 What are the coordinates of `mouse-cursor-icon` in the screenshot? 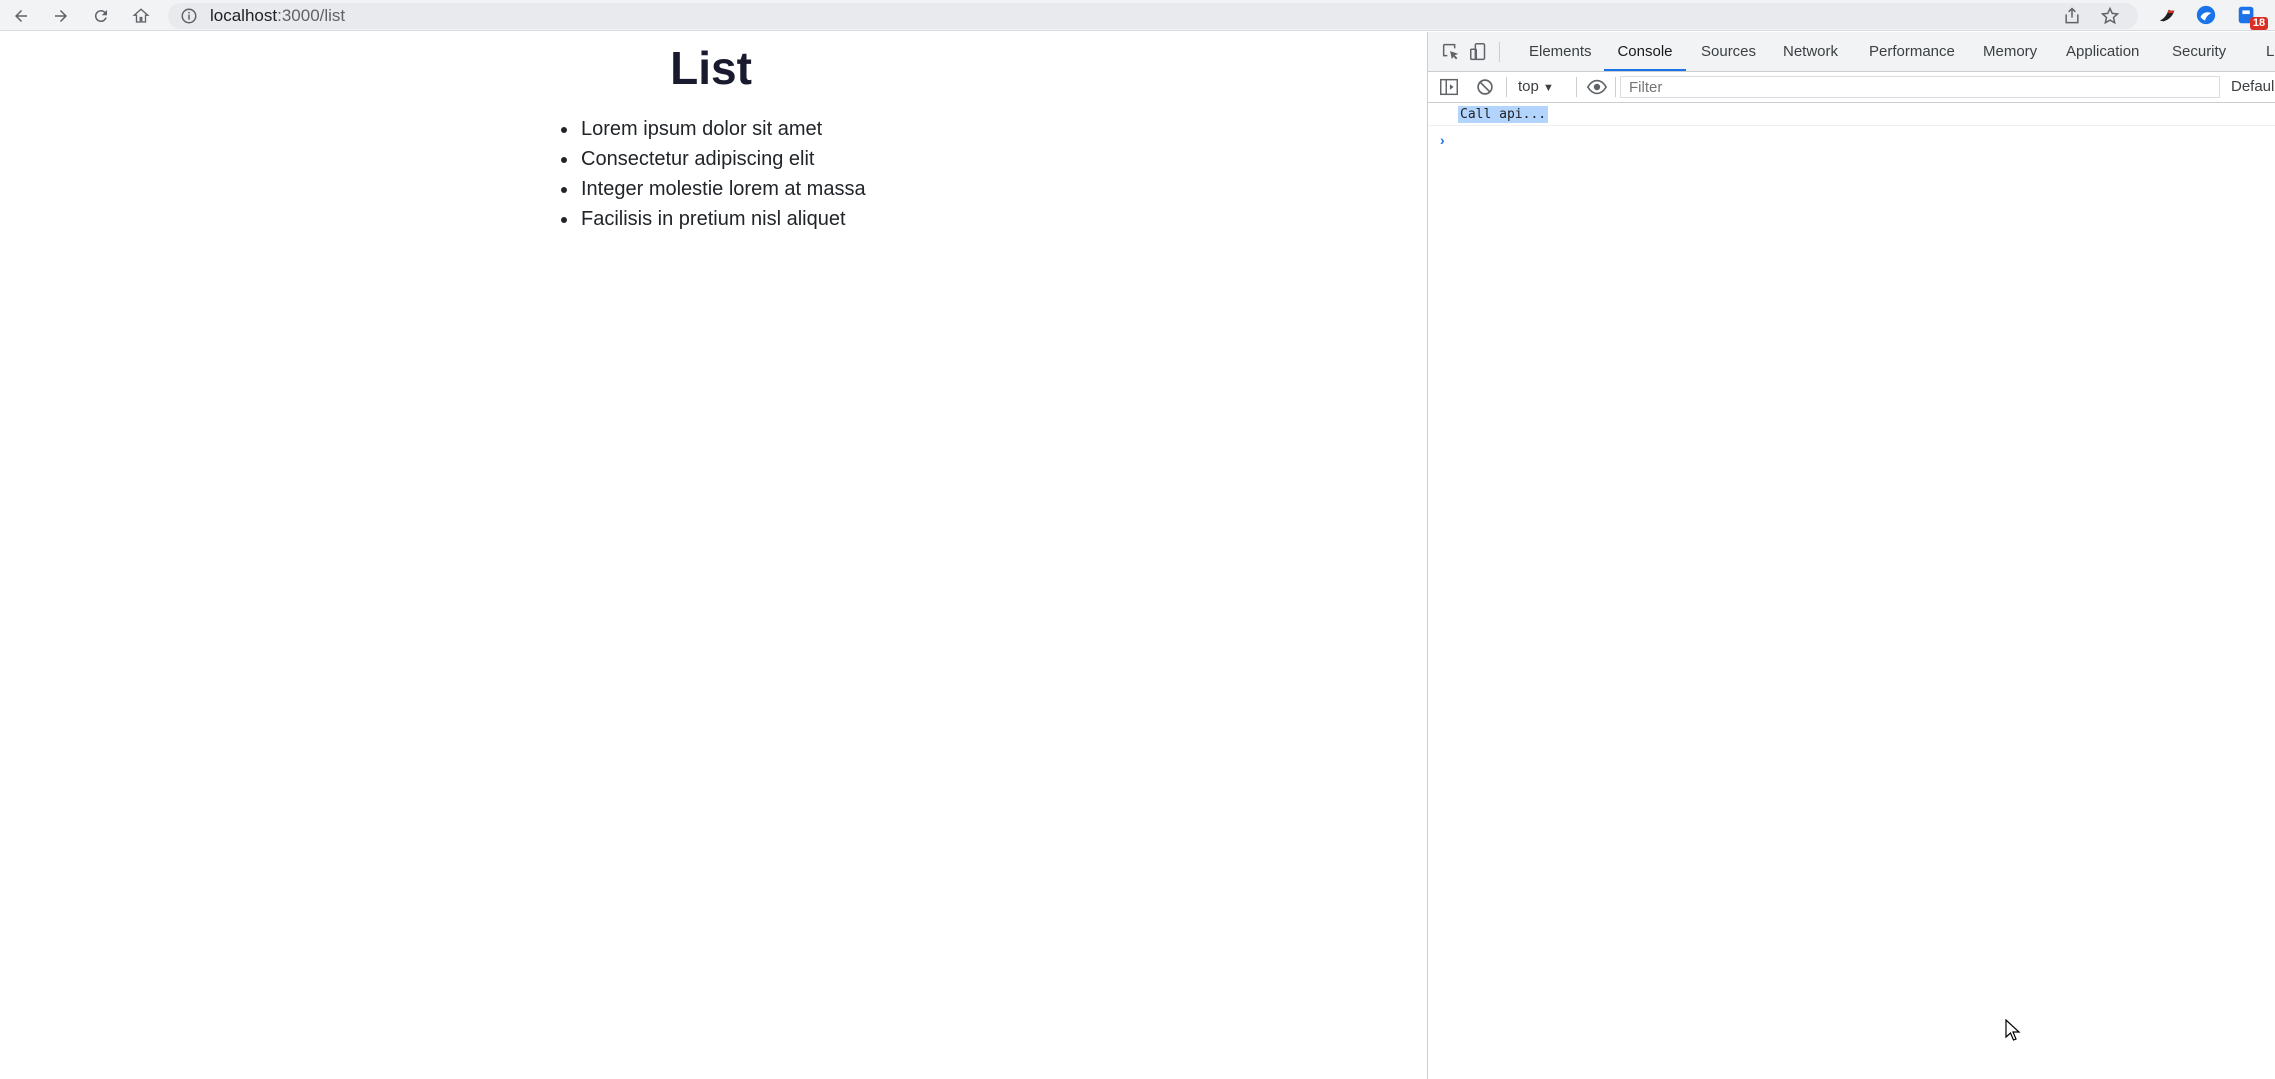 It's located at (2013, 1030).